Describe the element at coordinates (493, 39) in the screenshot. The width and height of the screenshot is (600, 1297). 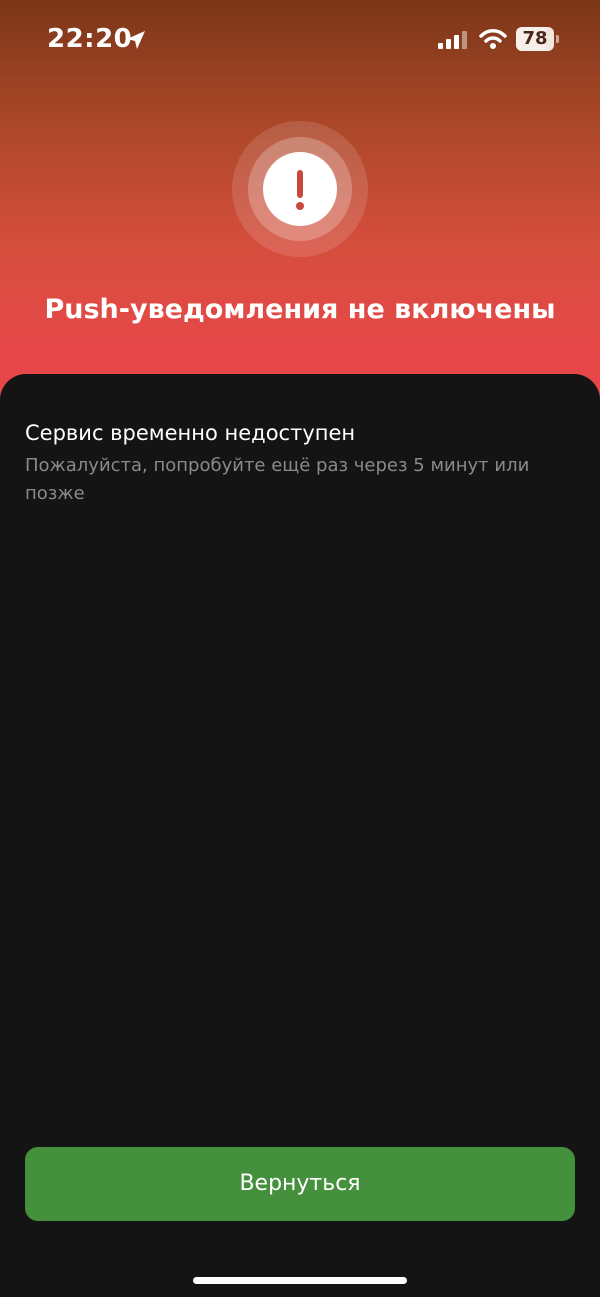
I see `wifi-icon` at that location.